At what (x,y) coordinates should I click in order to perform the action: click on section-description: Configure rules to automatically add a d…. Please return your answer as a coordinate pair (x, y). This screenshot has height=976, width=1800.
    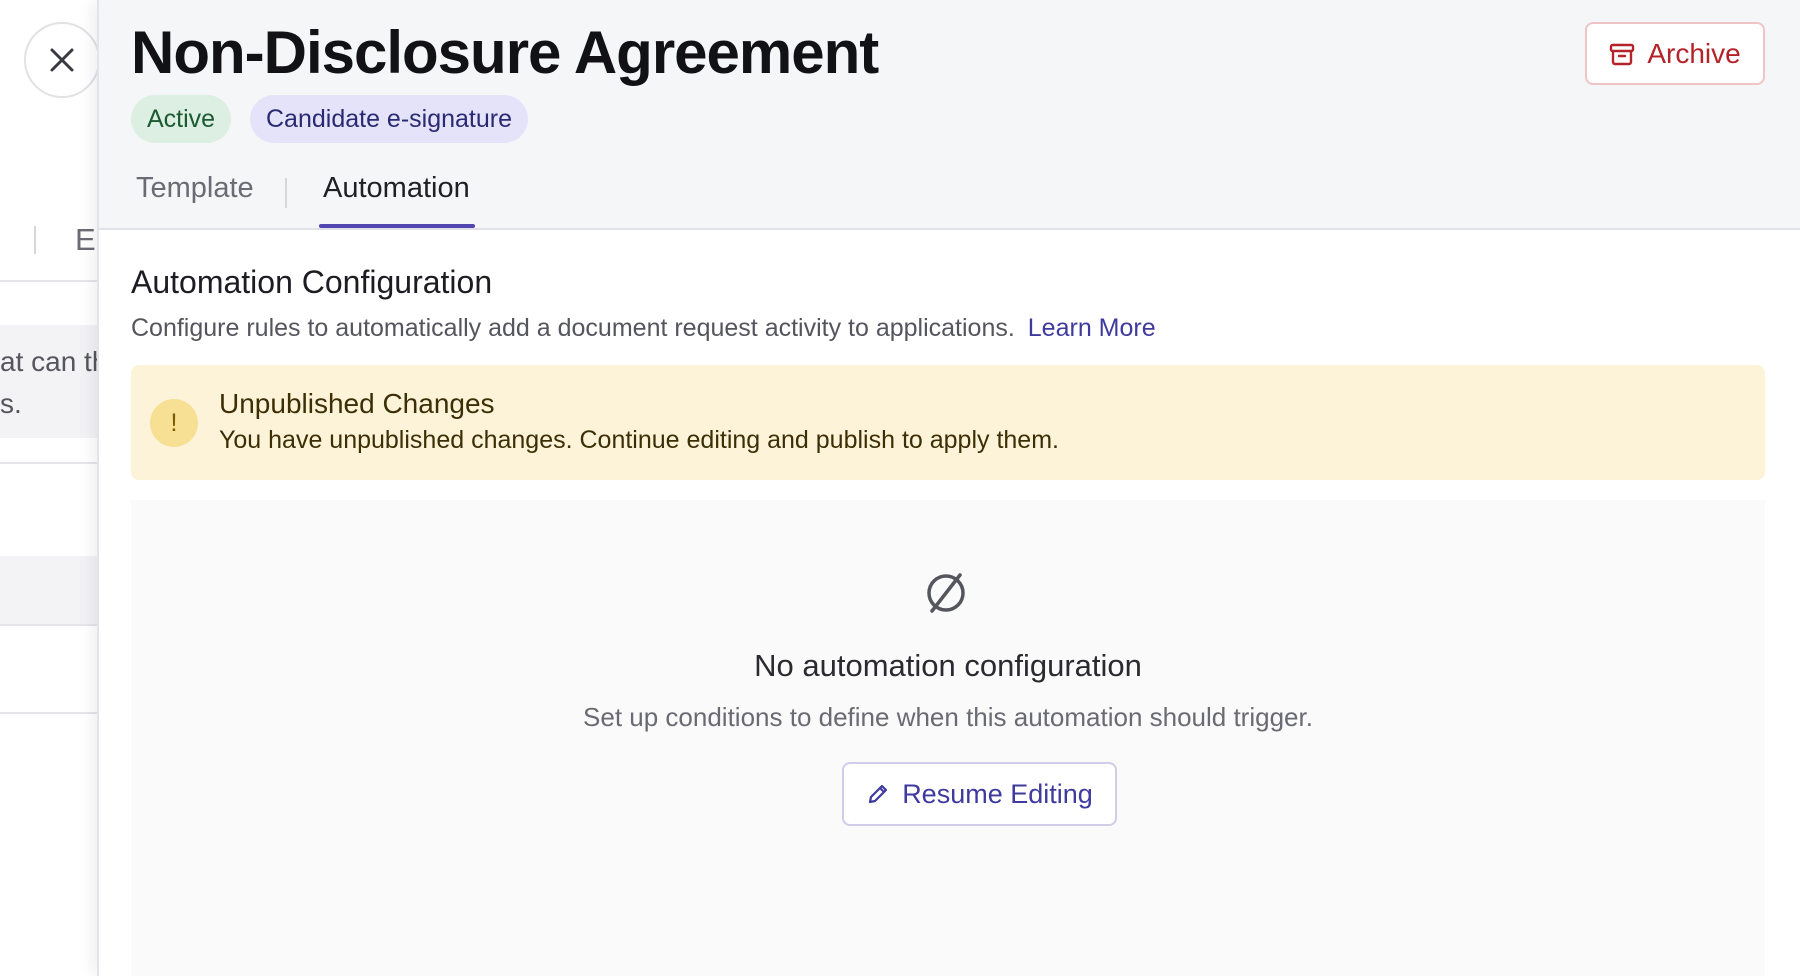
    Looking at the image, I should click on (643, 328).